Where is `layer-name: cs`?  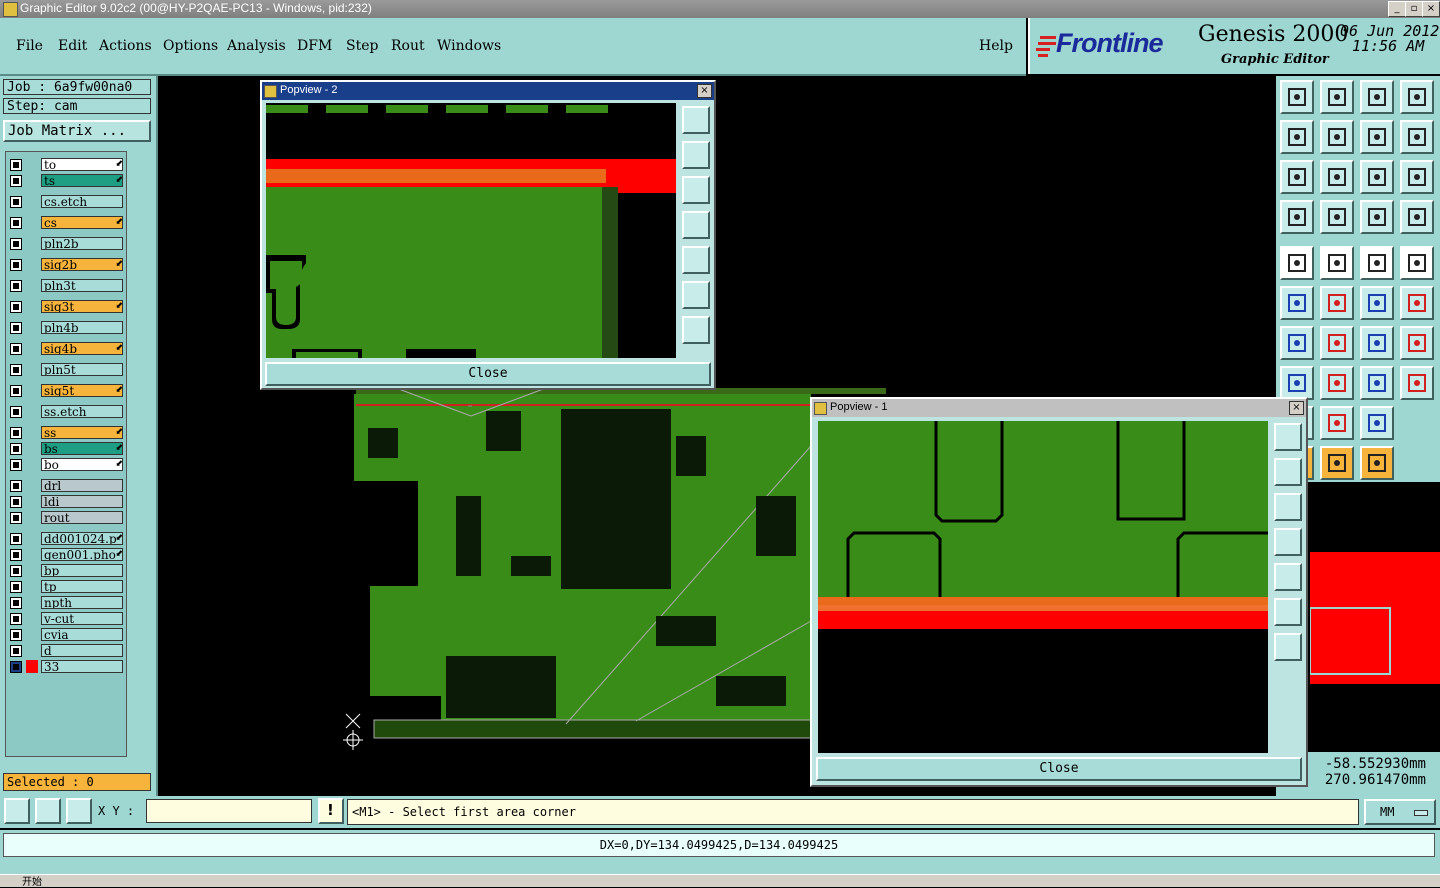
layer-name: cs is located at coordinates (82, 222).